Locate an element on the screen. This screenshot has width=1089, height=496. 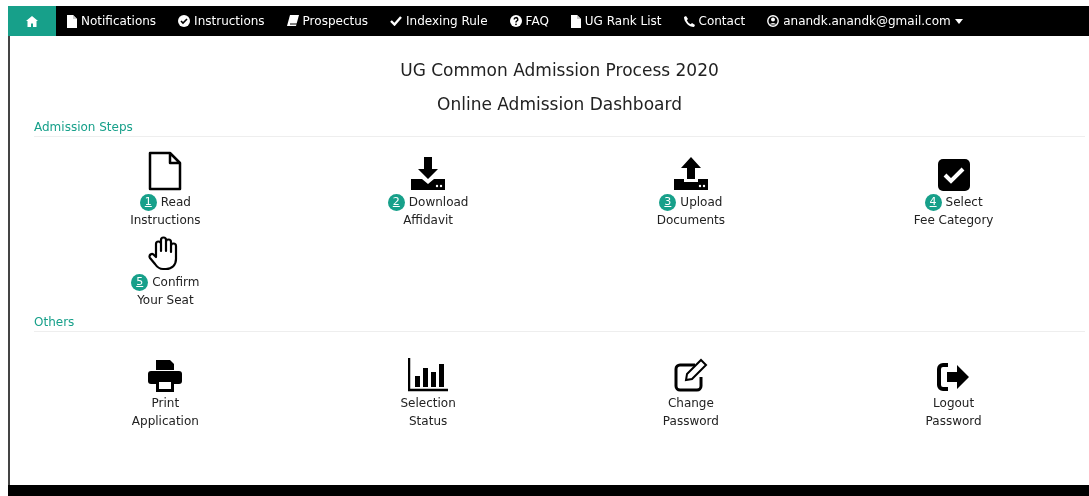
phone-icon is located at coordinates (689, 21).